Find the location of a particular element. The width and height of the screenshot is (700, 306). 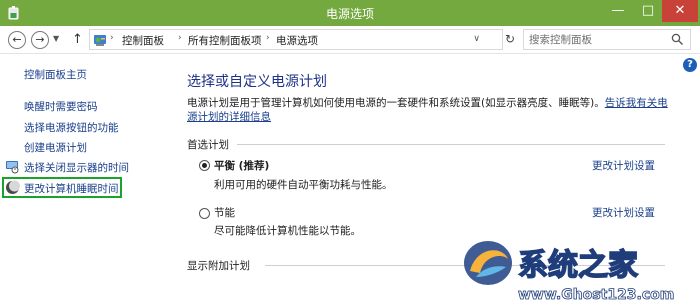

help-icon: ? is located at coordinates (690, 65).